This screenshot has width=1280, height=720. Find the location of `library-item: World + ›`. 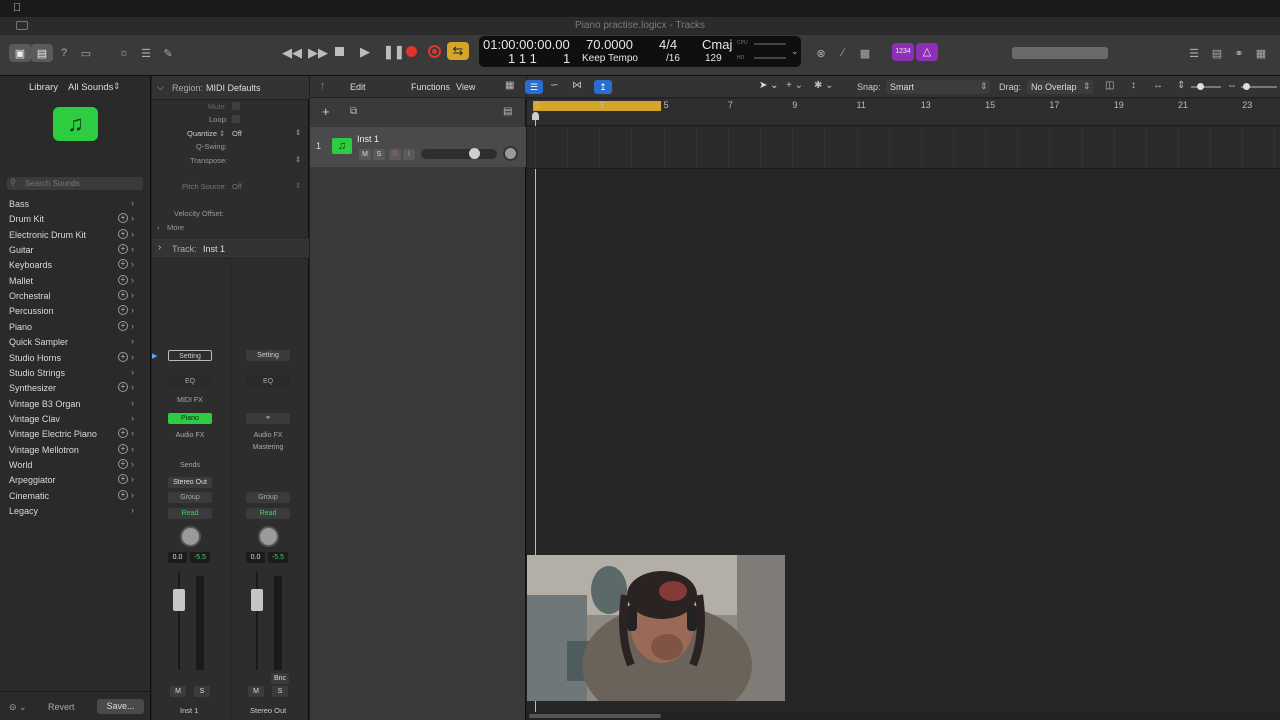

library-item: World + › is located at coordinates (75, 466).